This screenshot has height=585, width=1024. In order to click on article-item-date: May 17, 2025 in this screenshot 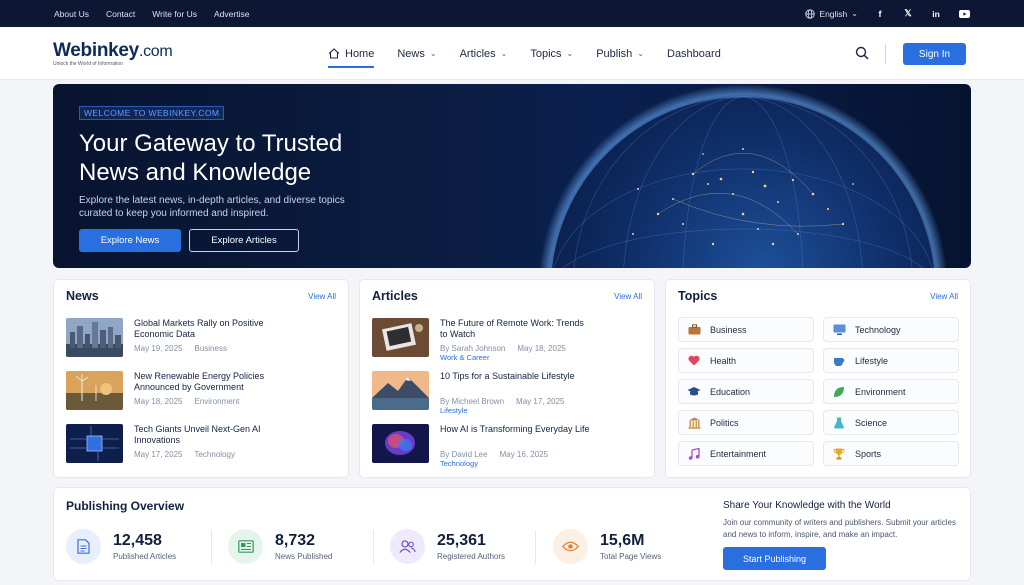, I will do `click(540, 401)`.